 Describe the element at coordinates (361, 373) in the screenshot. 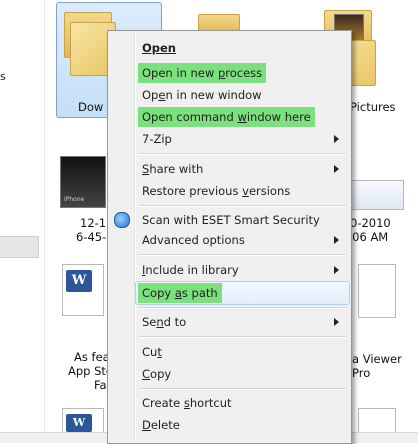

I see `file-label: Pro` at that location.